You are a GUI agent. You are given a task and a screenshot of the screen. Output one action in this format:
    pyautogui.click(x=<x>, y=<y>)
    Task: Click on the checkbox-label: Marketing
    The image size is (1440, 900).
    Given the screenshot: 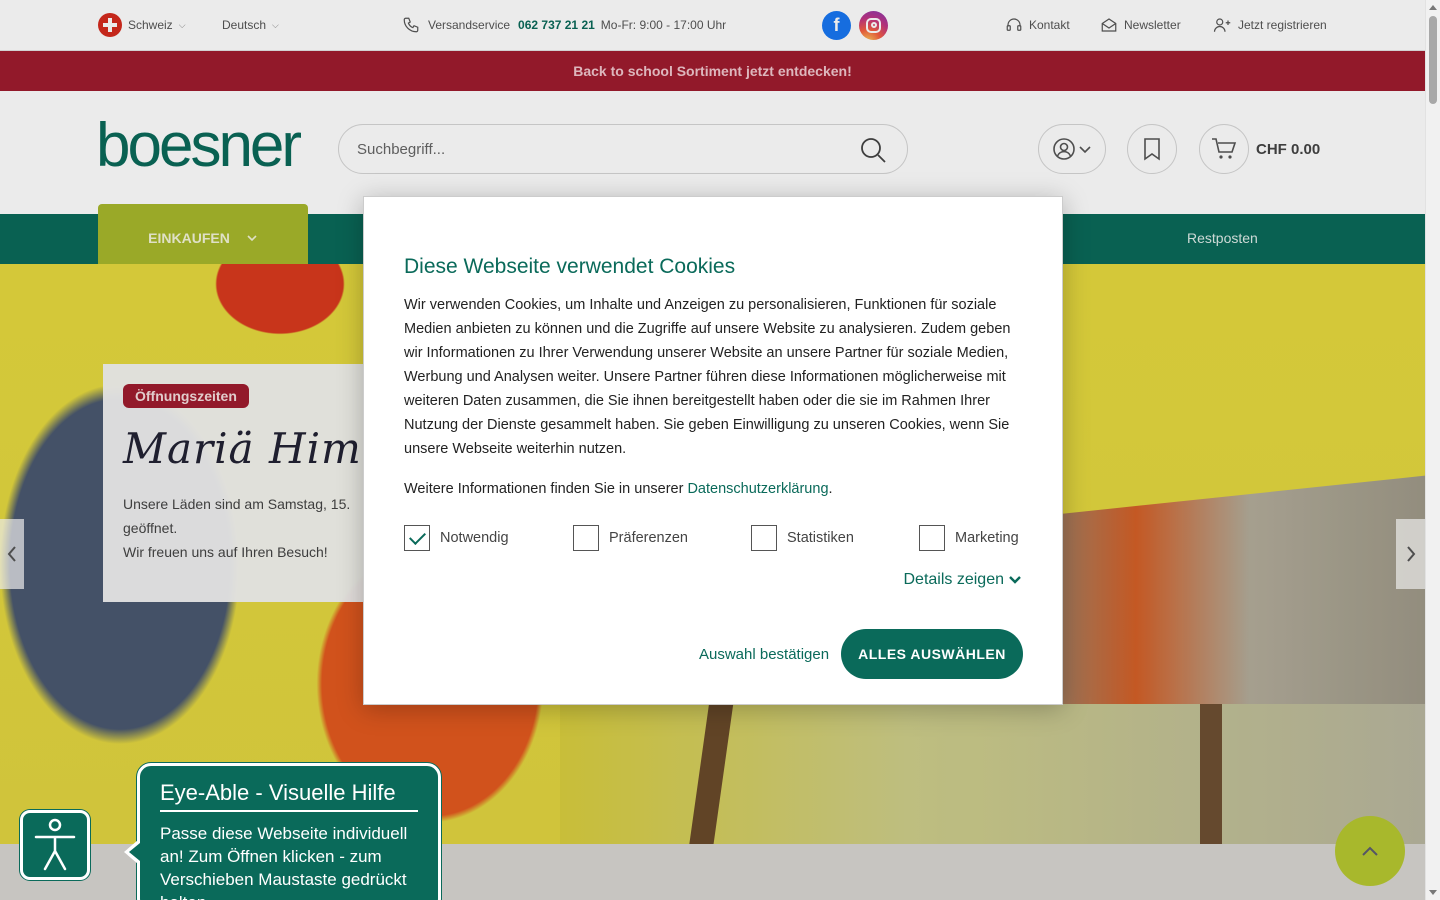 What is the action you would take?
    pyautogui.click(x=987, y=538)
    